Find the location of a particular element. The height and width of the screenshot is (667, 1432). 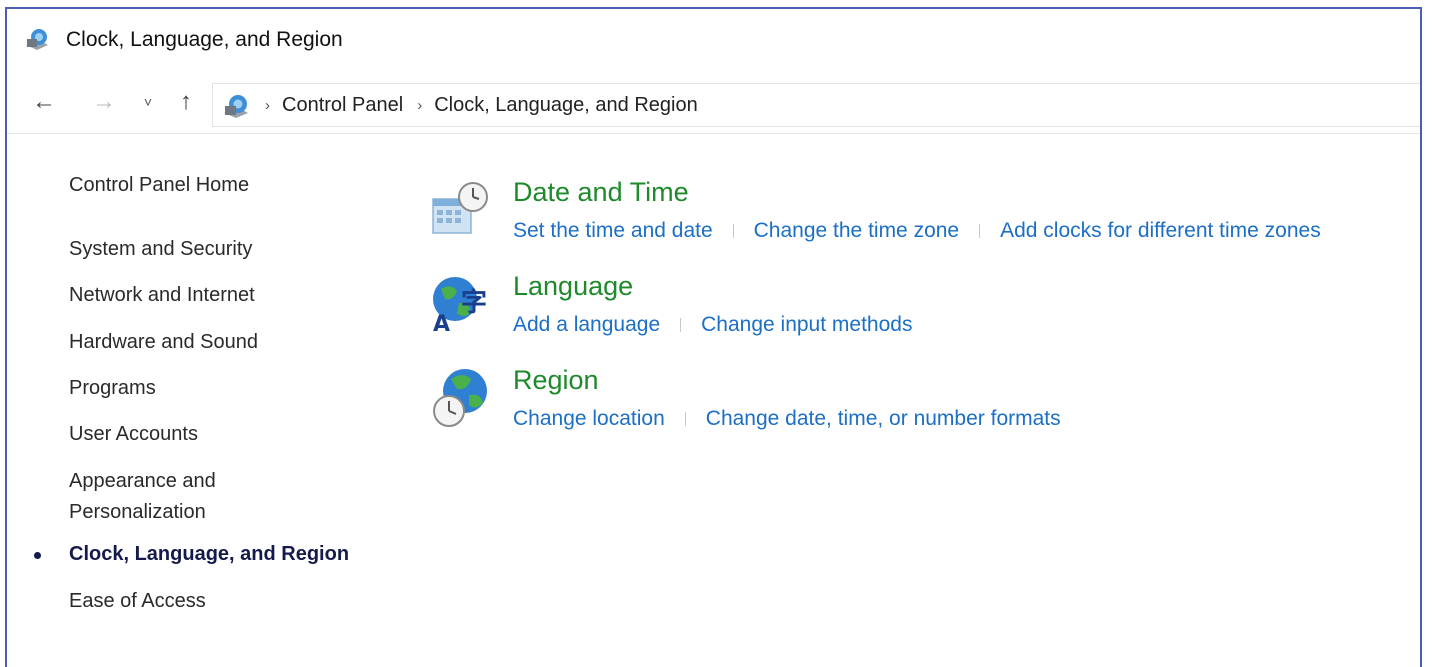

link-change-input-methods: Change input methods is located at coordinates (806, 325).